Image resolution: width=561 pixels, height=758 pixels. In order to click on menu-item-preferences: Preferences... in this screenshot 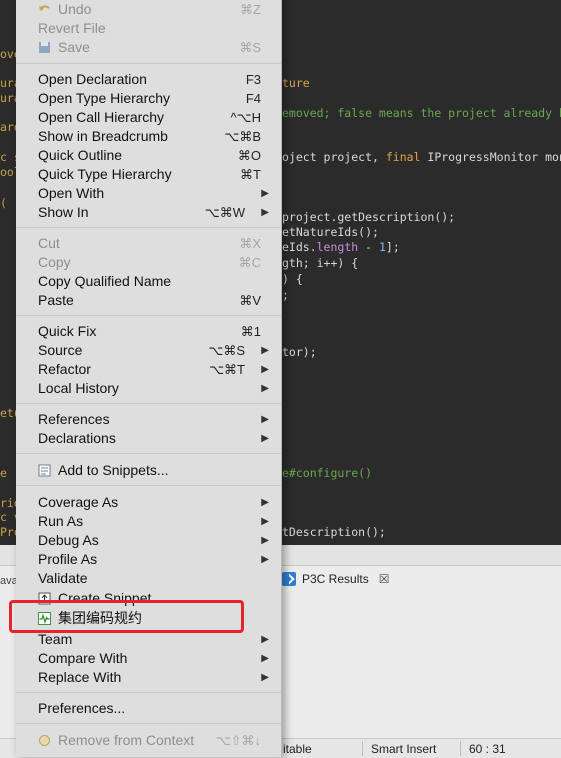, I will do `click(154, 708)`.